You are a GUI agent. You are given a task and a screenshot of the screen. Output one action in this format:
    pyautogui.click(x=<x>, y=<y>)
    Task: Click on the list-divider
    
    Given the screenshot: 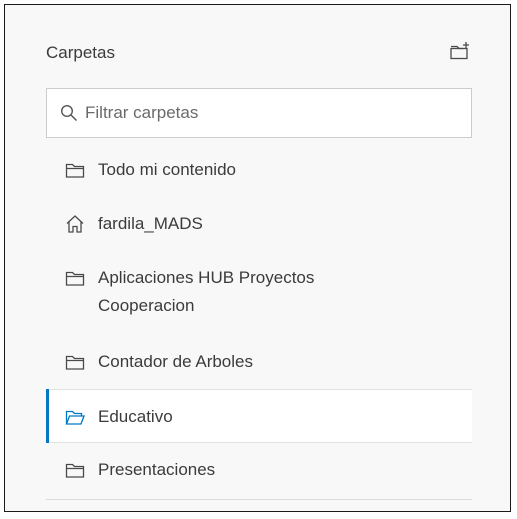 What is the action you would take?
    pyautogui.click(x=259, y=499)
    